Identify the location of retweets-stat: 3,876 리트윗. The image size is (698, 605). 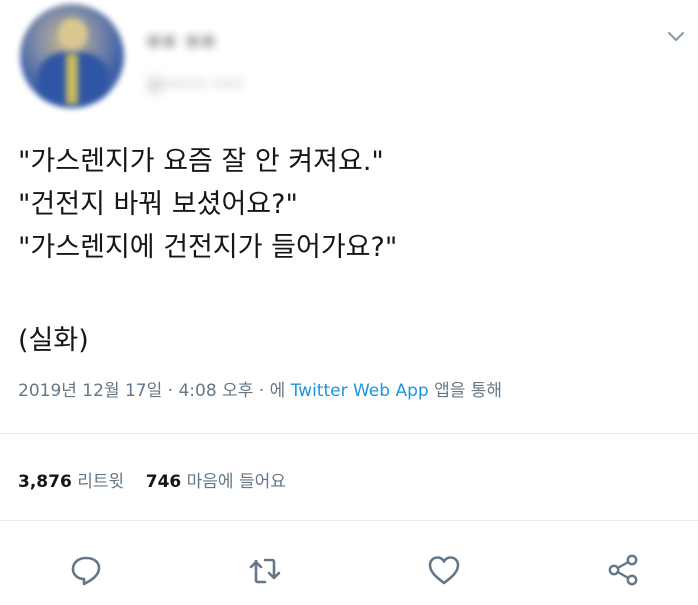
(71, 482).